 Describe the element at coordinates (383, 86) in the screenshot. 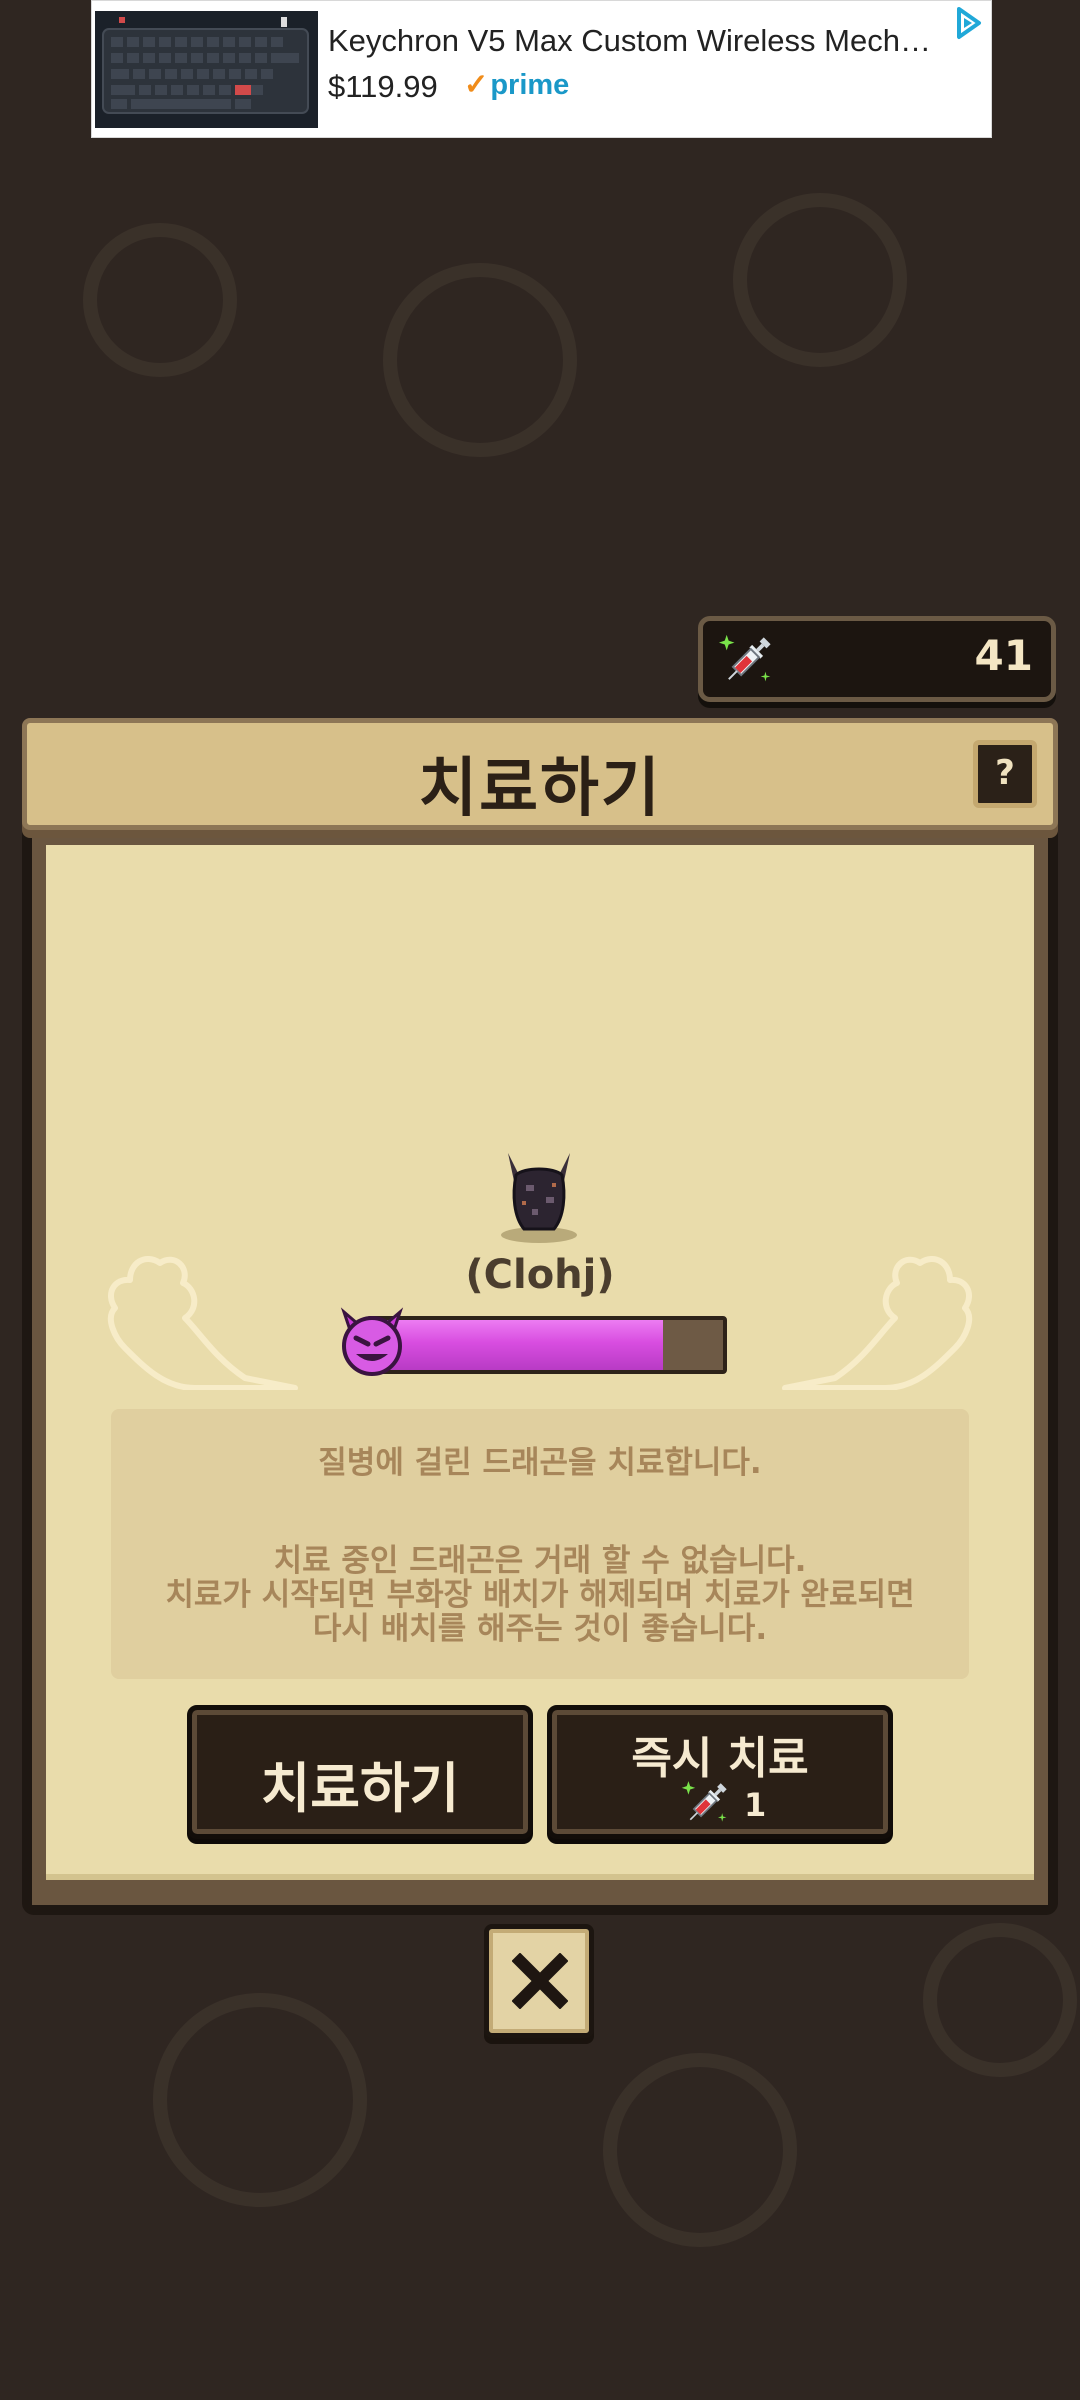

I see `ad-price: $119.99` at that location.